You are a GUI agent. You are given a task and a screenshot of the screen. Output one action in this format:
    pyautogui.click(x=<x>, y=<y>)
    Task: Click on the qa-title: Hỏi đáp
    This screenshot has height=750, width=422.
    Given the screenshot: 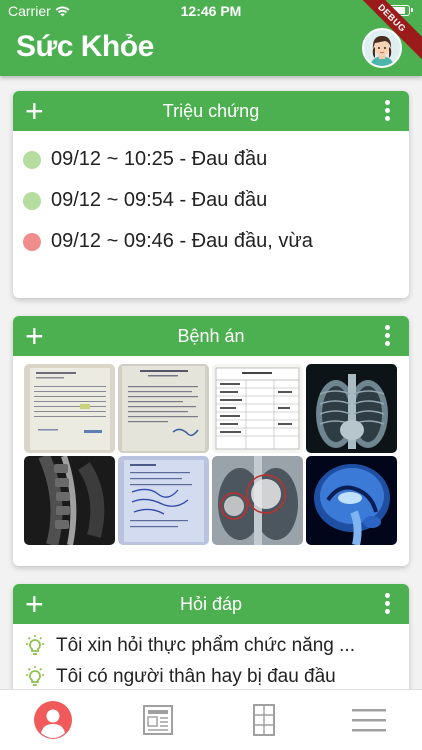 What is the action you would take?
    pyautogui.click(x=211, y=604)
    